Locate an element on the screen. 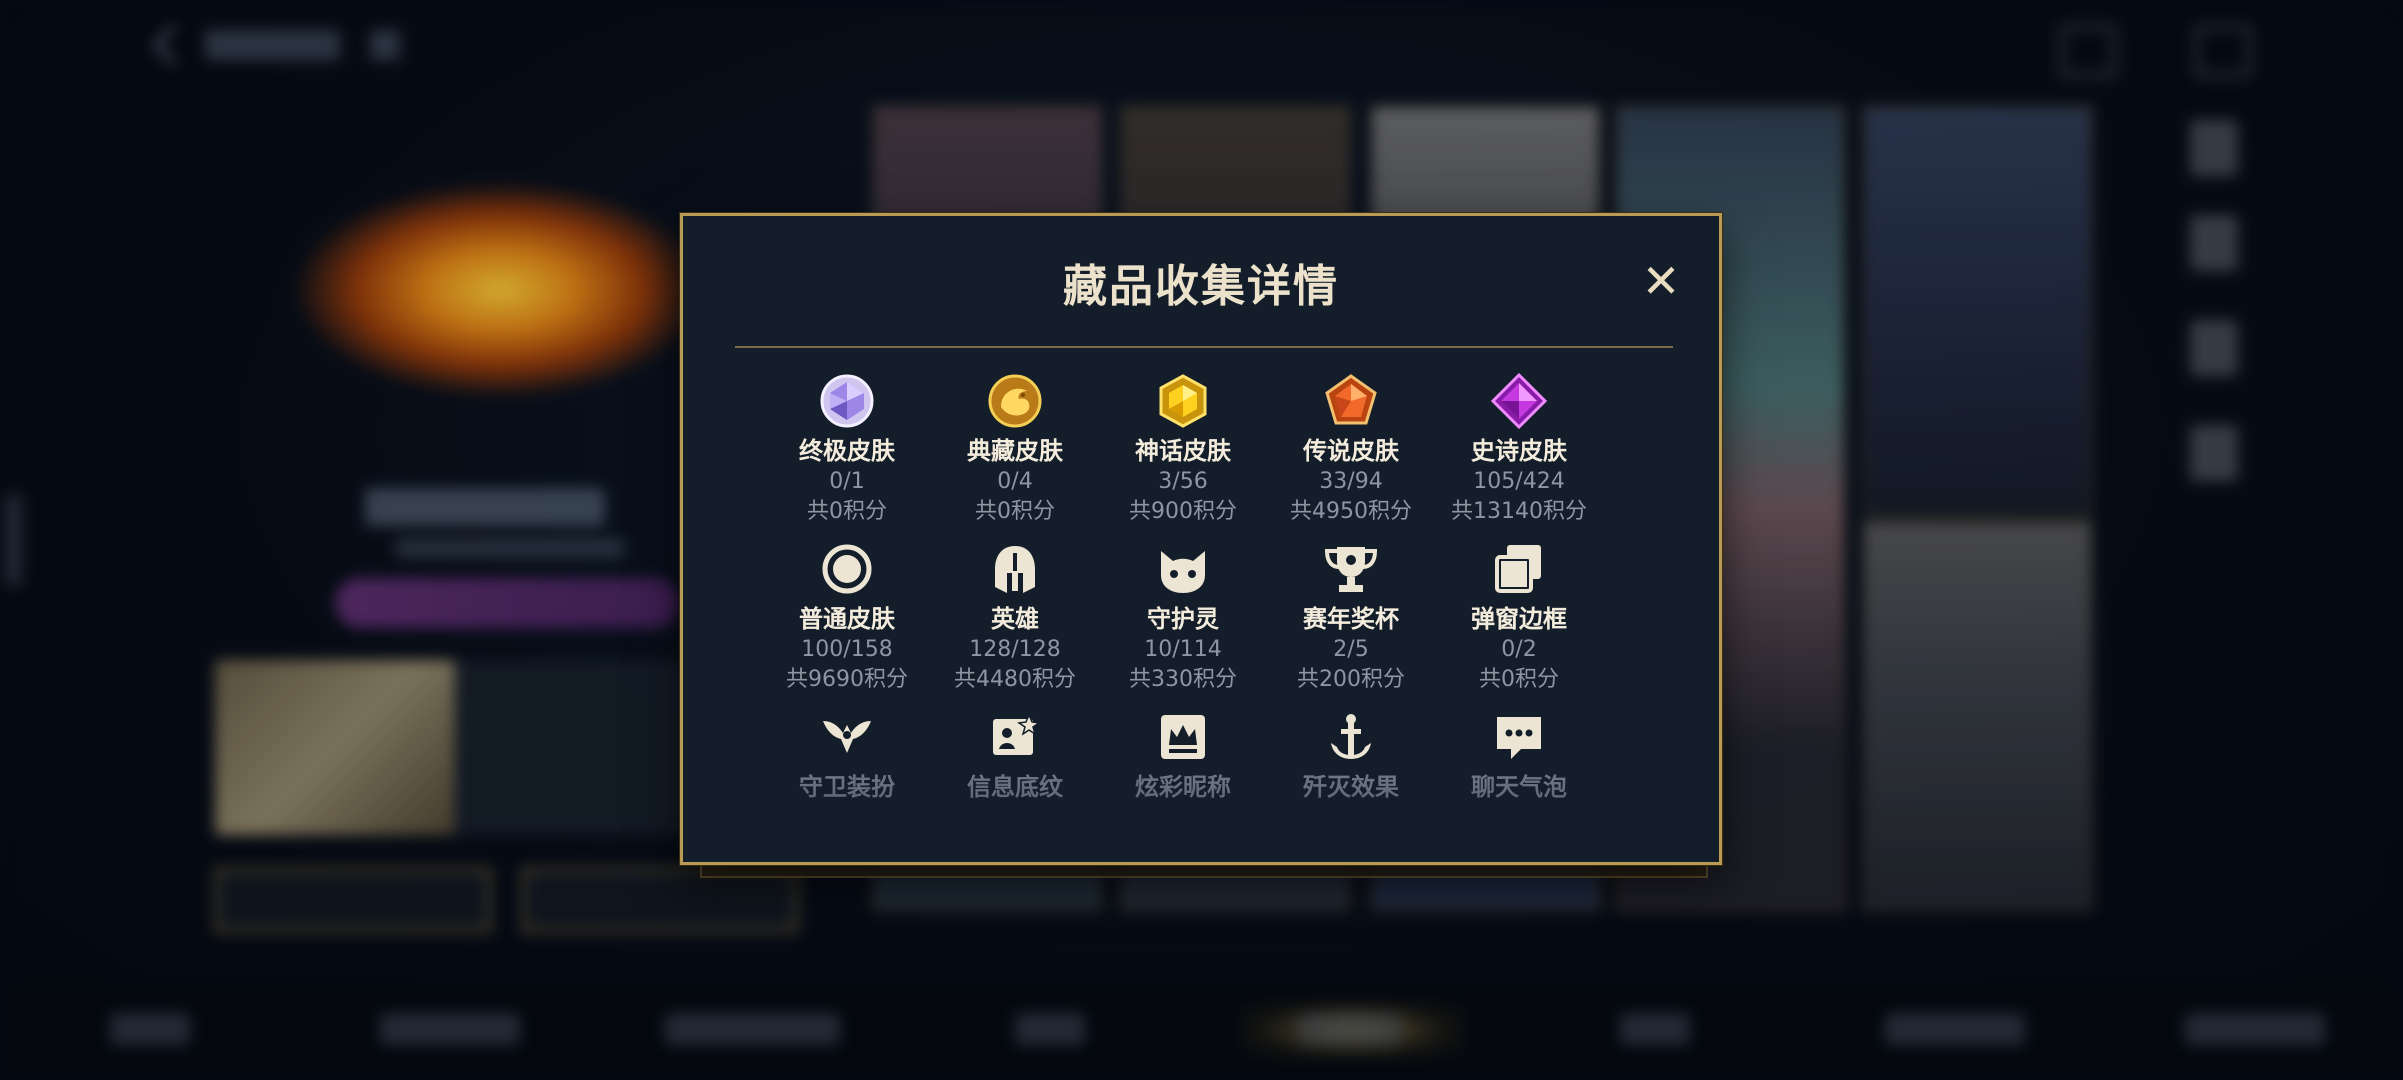  collection-item-season-trophy: 赛年奖杯 2/5 共200积分 is located at coordinates (1351, 623).